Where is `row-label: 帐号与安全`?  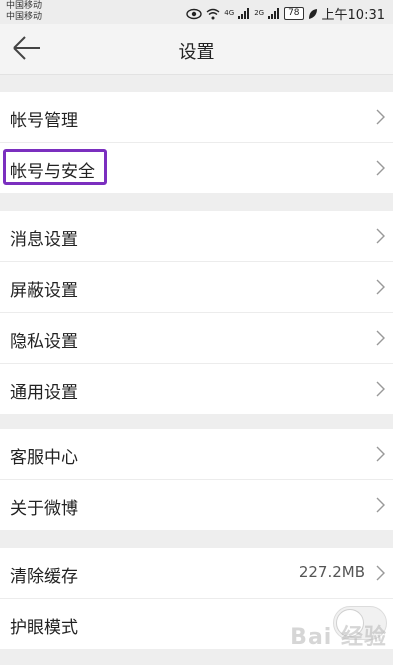
row-label: 帐号与安全 is located at coordinates (52, 172).